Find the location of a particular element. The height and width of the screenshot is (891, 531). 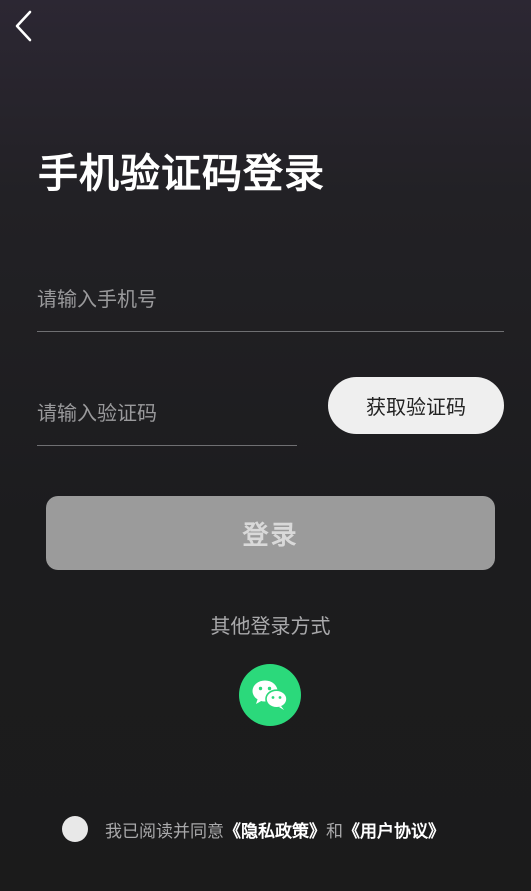

login-button: 登录 is located at coordinates (270, 533).